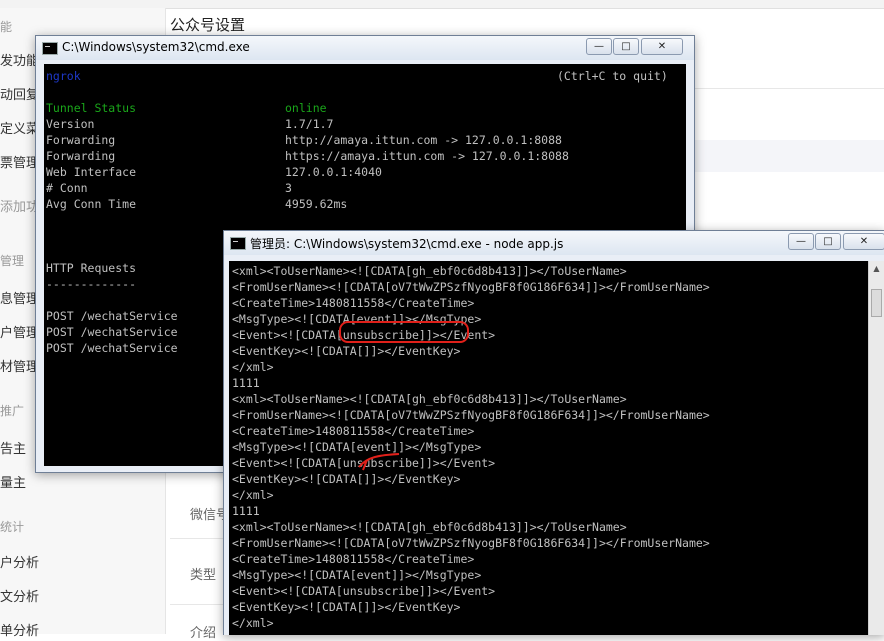 The image size is (884, 641). I want to click on avg-conn-value: 4959.62ms, so click(316, 204).